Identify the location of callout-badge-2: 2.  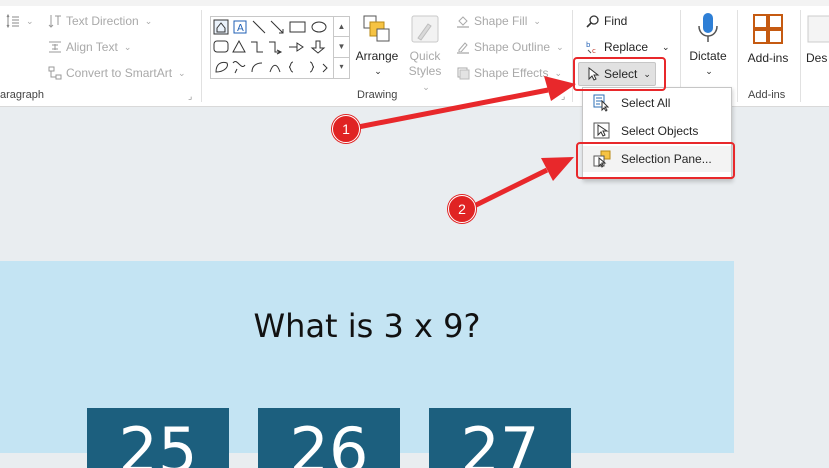
(462, 209).